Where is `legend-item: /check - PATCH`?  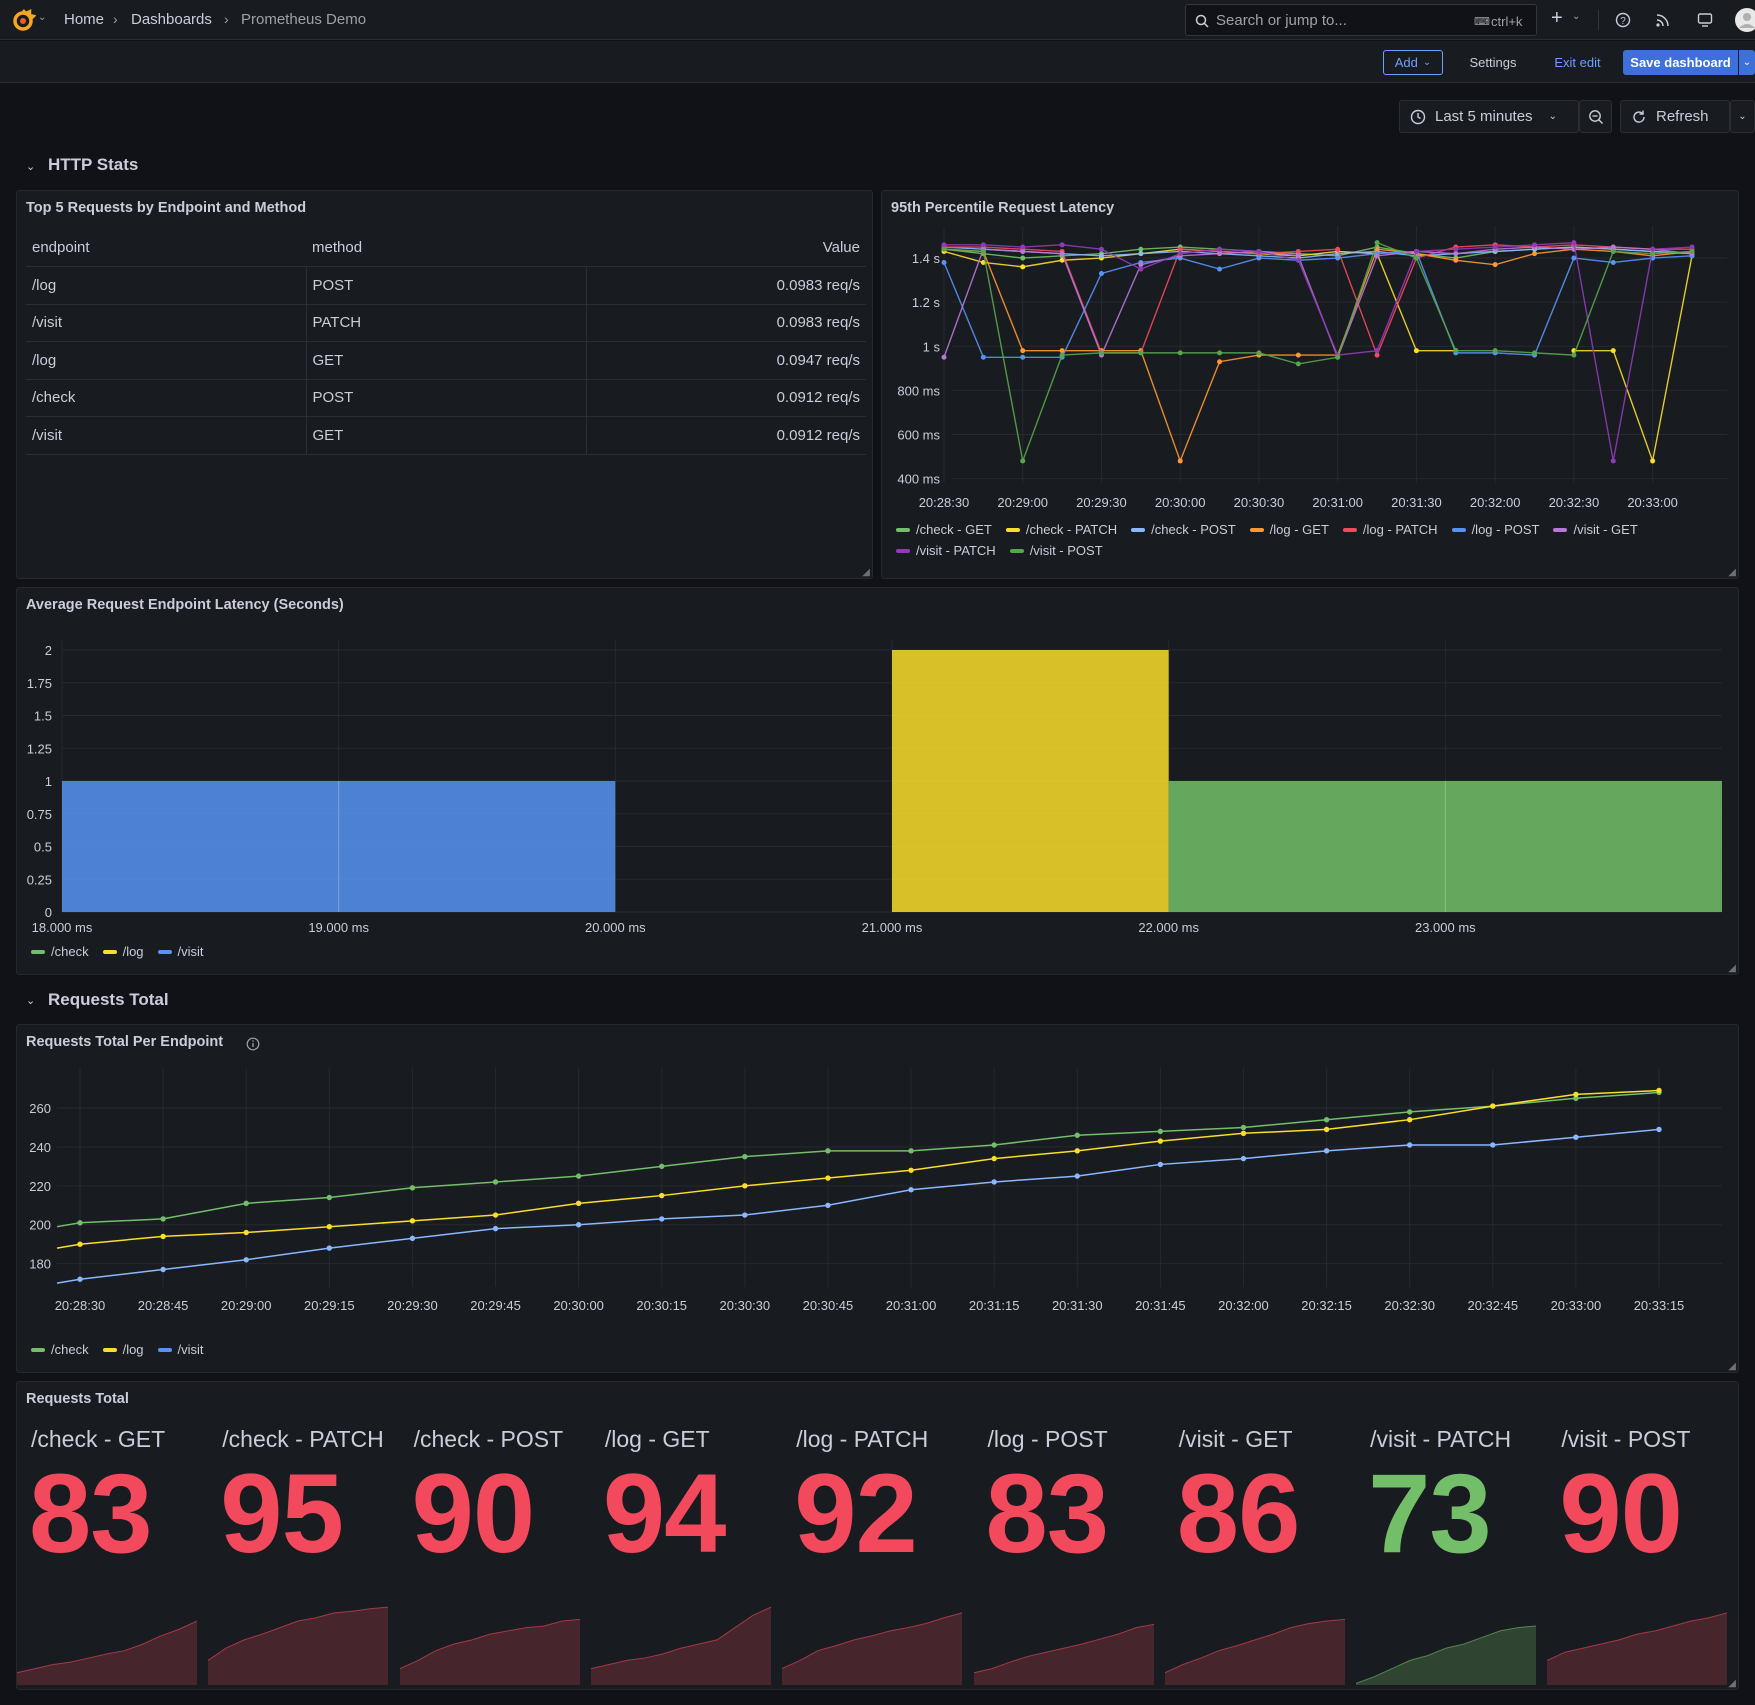 legend-item: /check - PATCH is located at coordinates (1061, 529).